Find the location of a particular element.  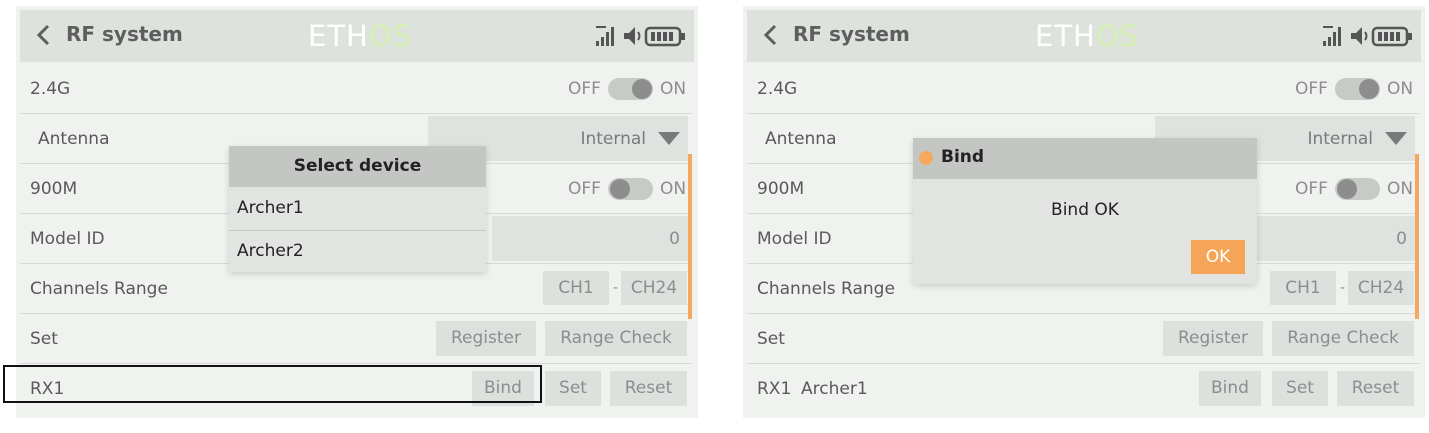

device-option-archer1: Archer1 is located at coordinates (357, 209).